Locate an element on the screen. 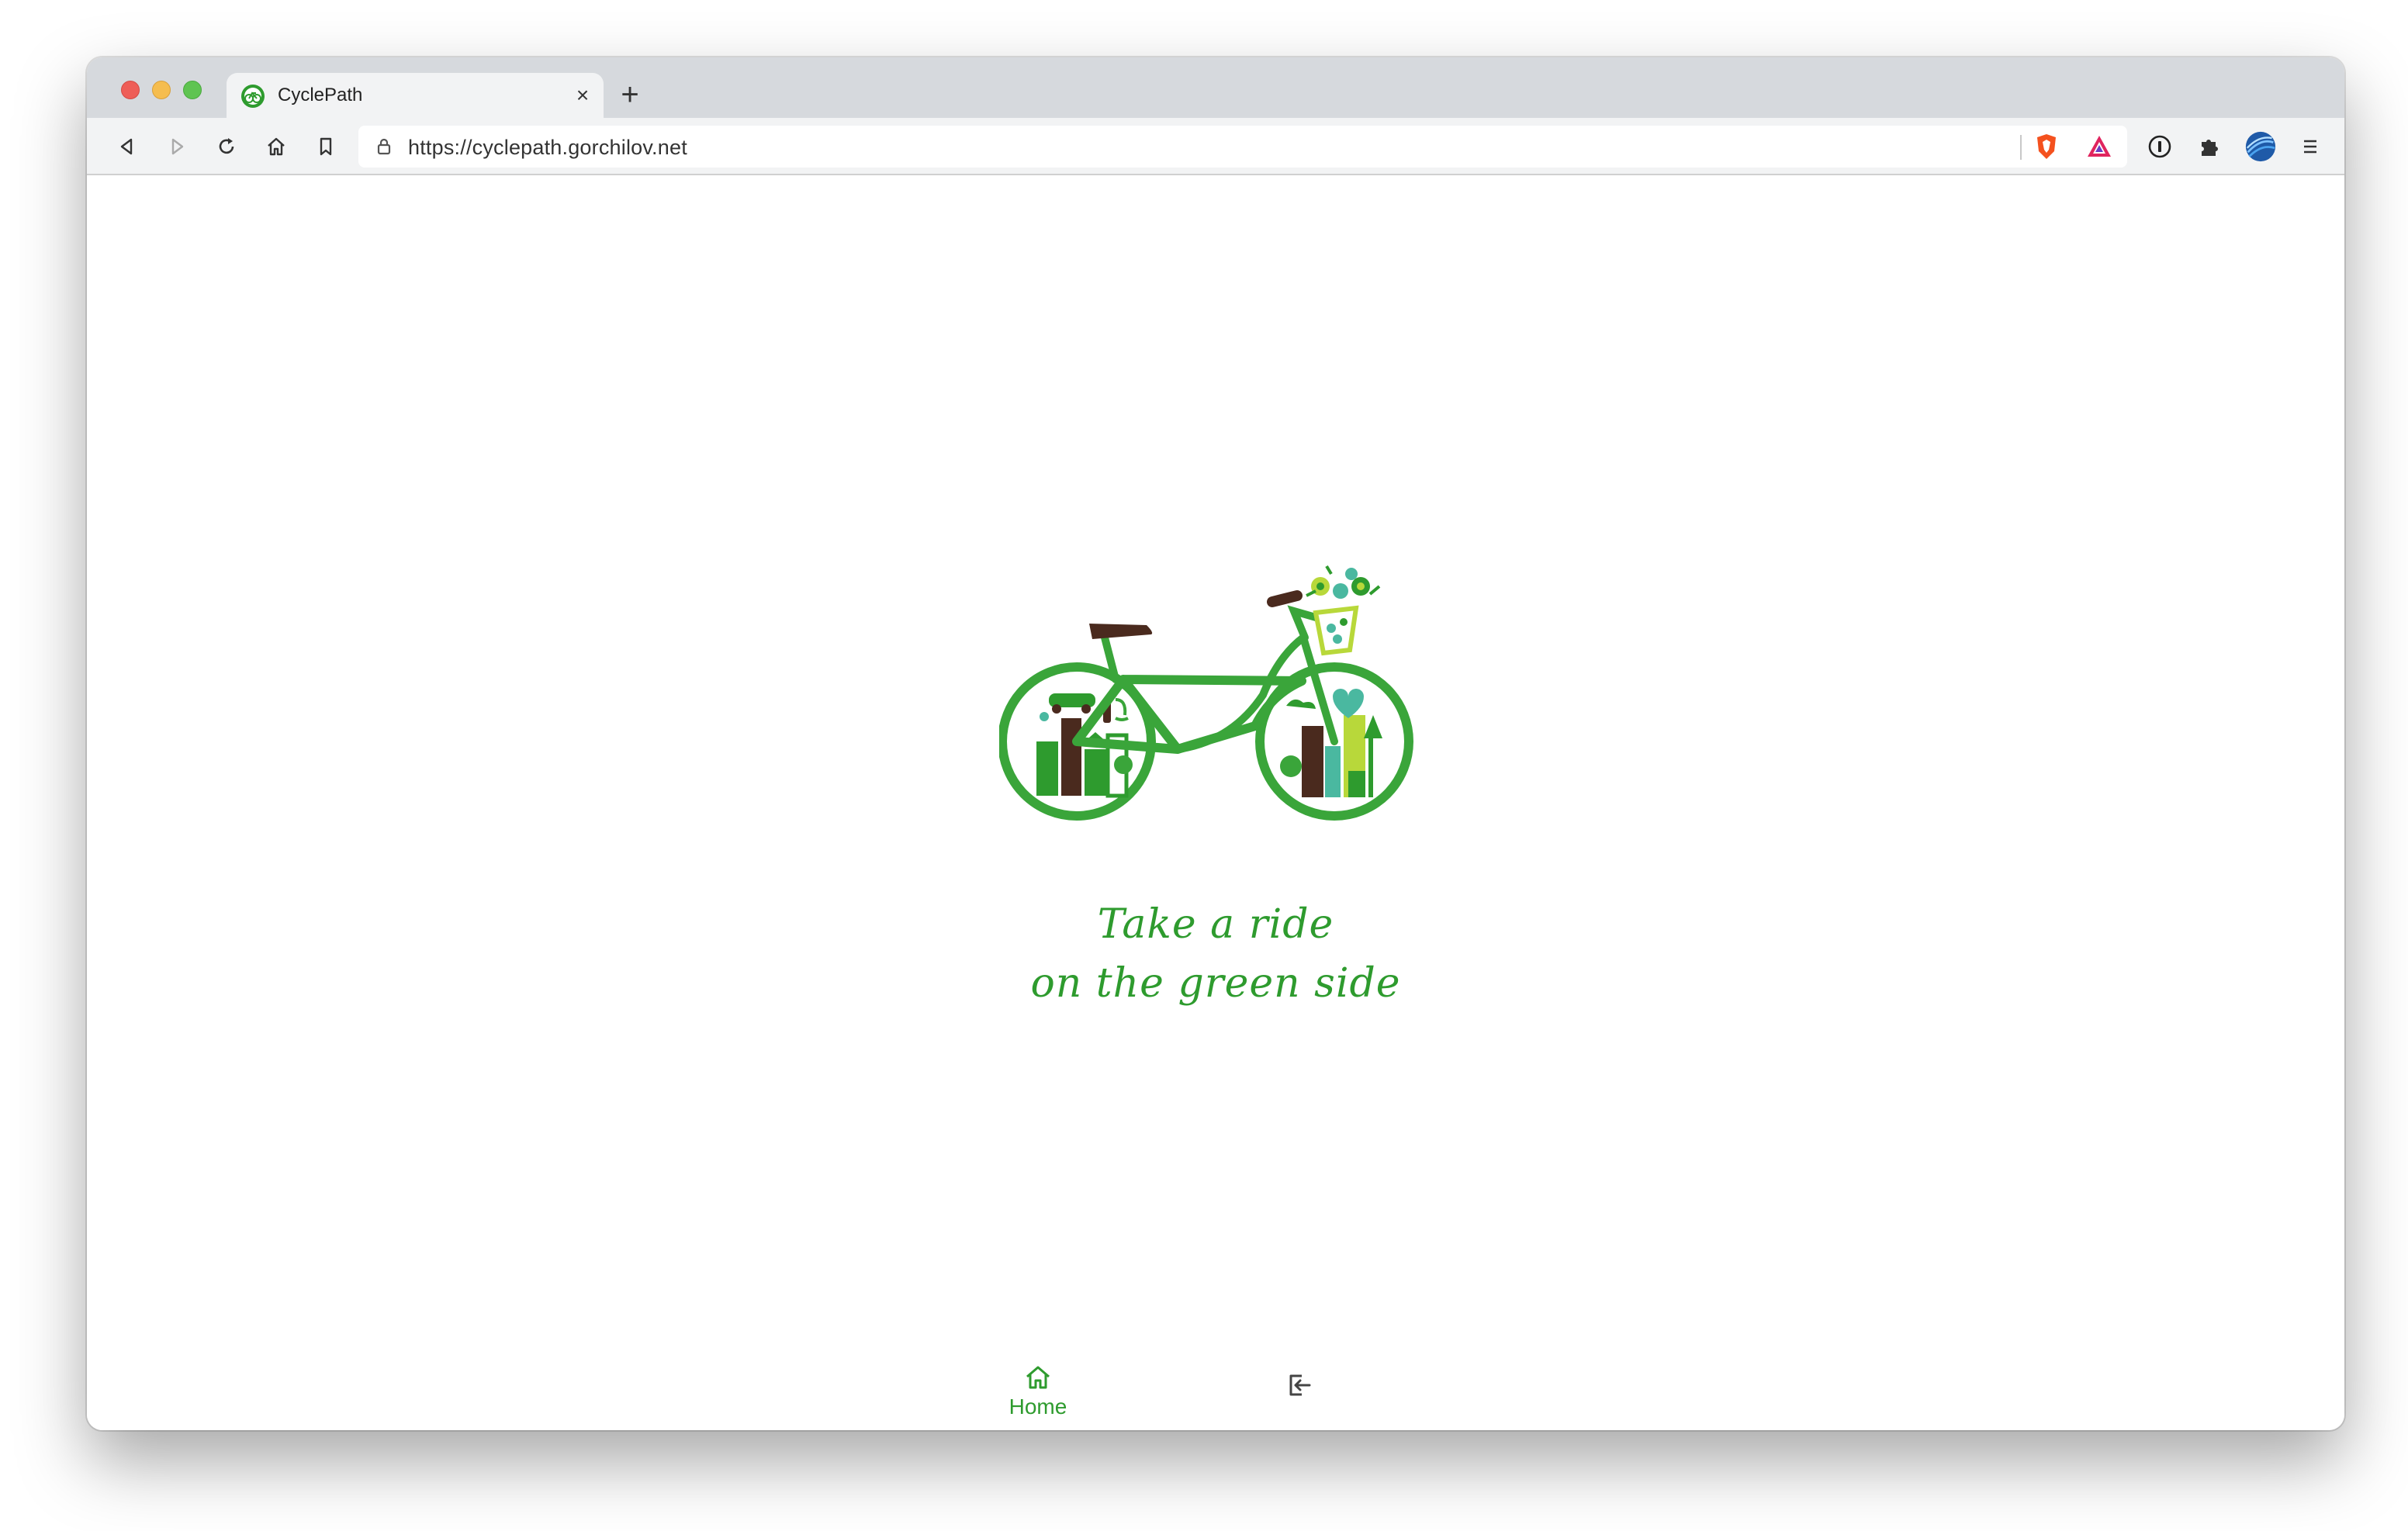  address-bar: https://cyclepath.gorchilov.net is located at coordinates (1242, 147).